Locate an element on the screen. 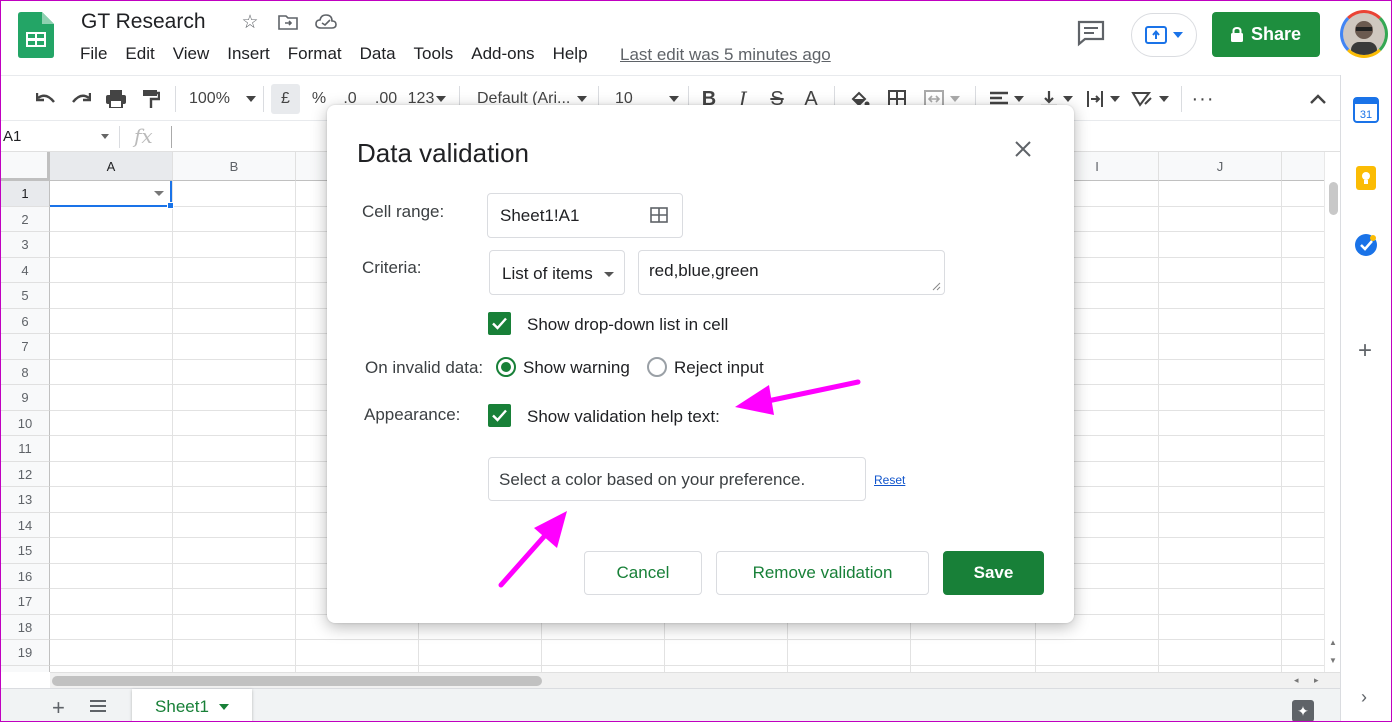  cell-dropdown-icon is located at coordinates (159, 193).